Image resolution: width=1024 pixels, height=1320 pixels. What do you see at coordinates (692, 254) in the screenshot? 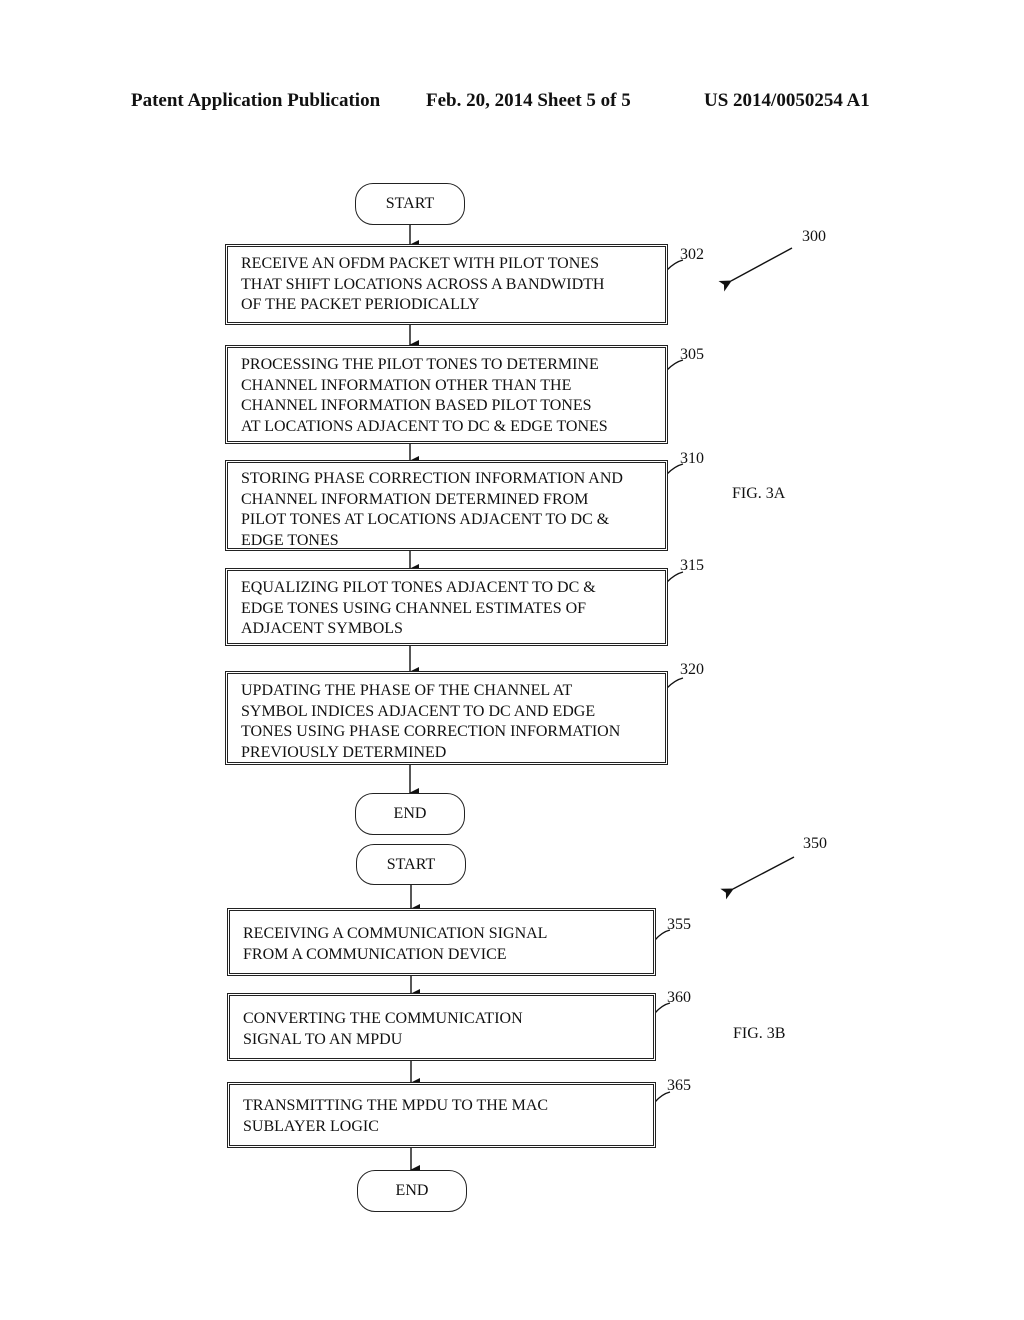
I see `ref-302: 302` at bounding box center [692, 254].